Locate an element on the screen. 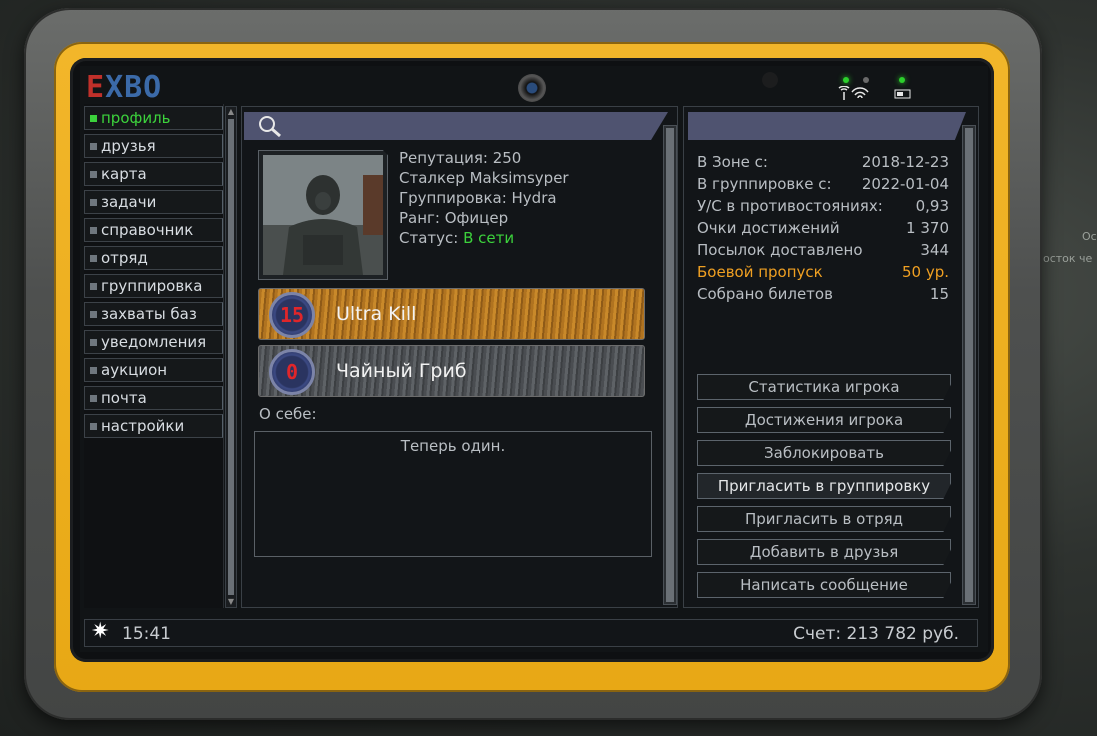 This screenshot has height=736, width=1097. invite-to-faction-button: Пригласить в группировку is located at coordinates (824, 486).